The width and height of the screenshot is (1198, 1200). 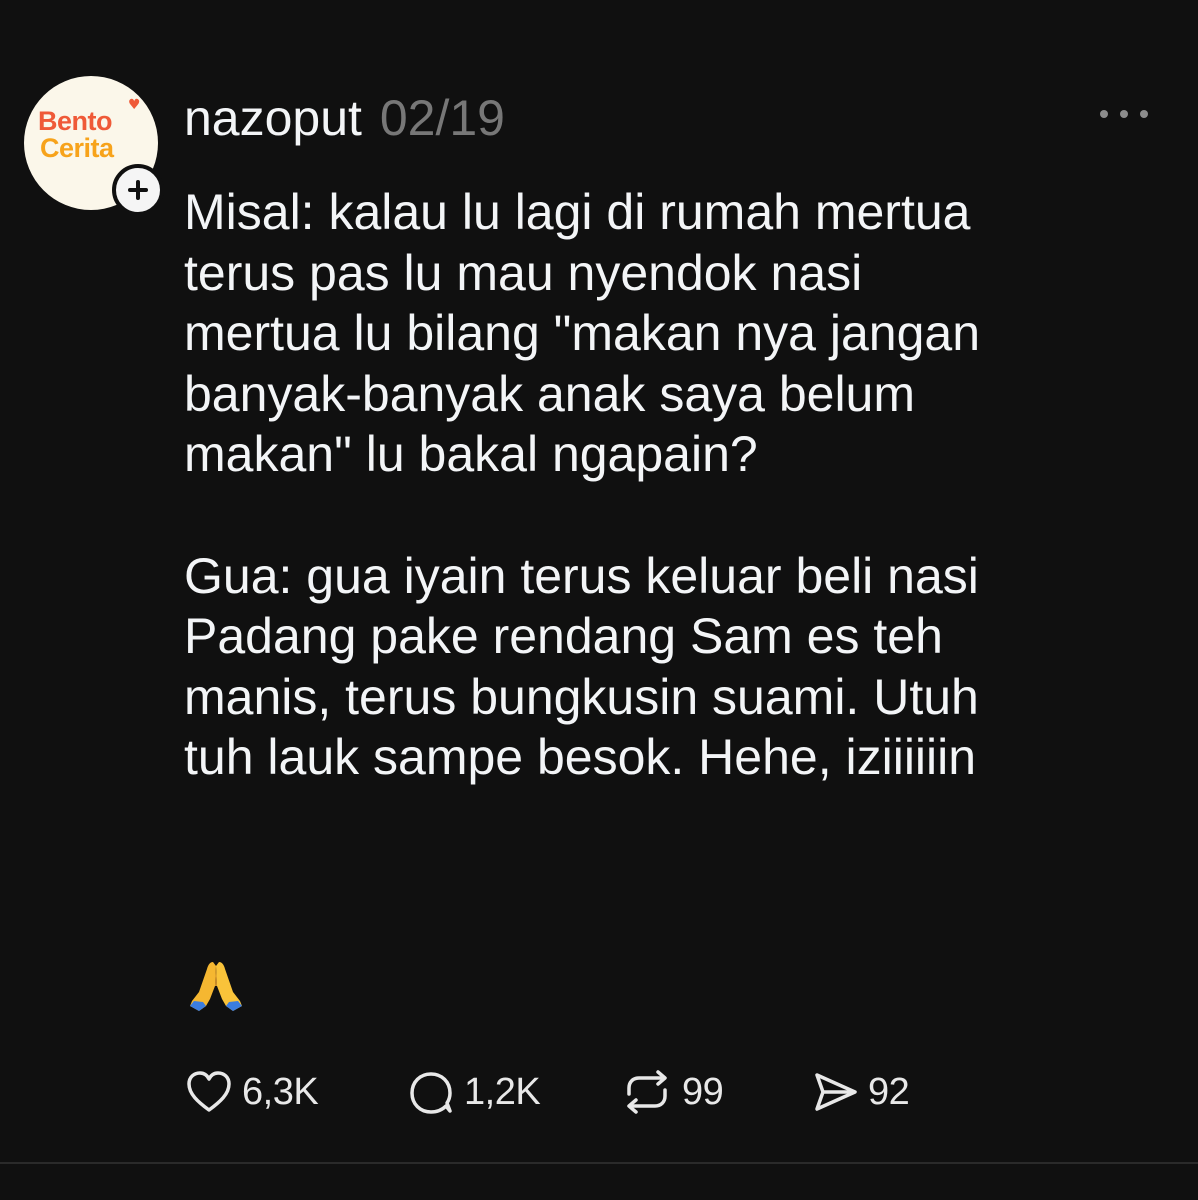 I want to click on logo-text-line1: Bento, so click(x=75, y=121).